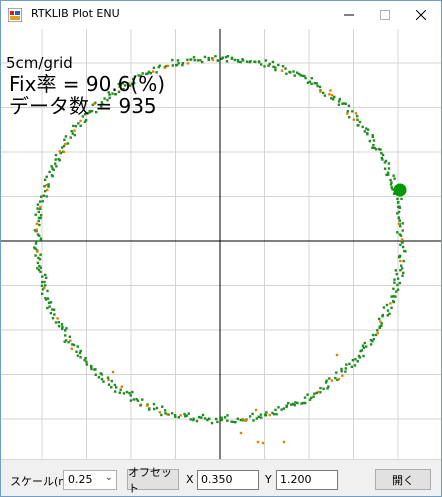 This screenshot has height=497, width=442. Describe the element at coordinates (403, 479) in the screenshot. I see `open-button: 開く` at that location.